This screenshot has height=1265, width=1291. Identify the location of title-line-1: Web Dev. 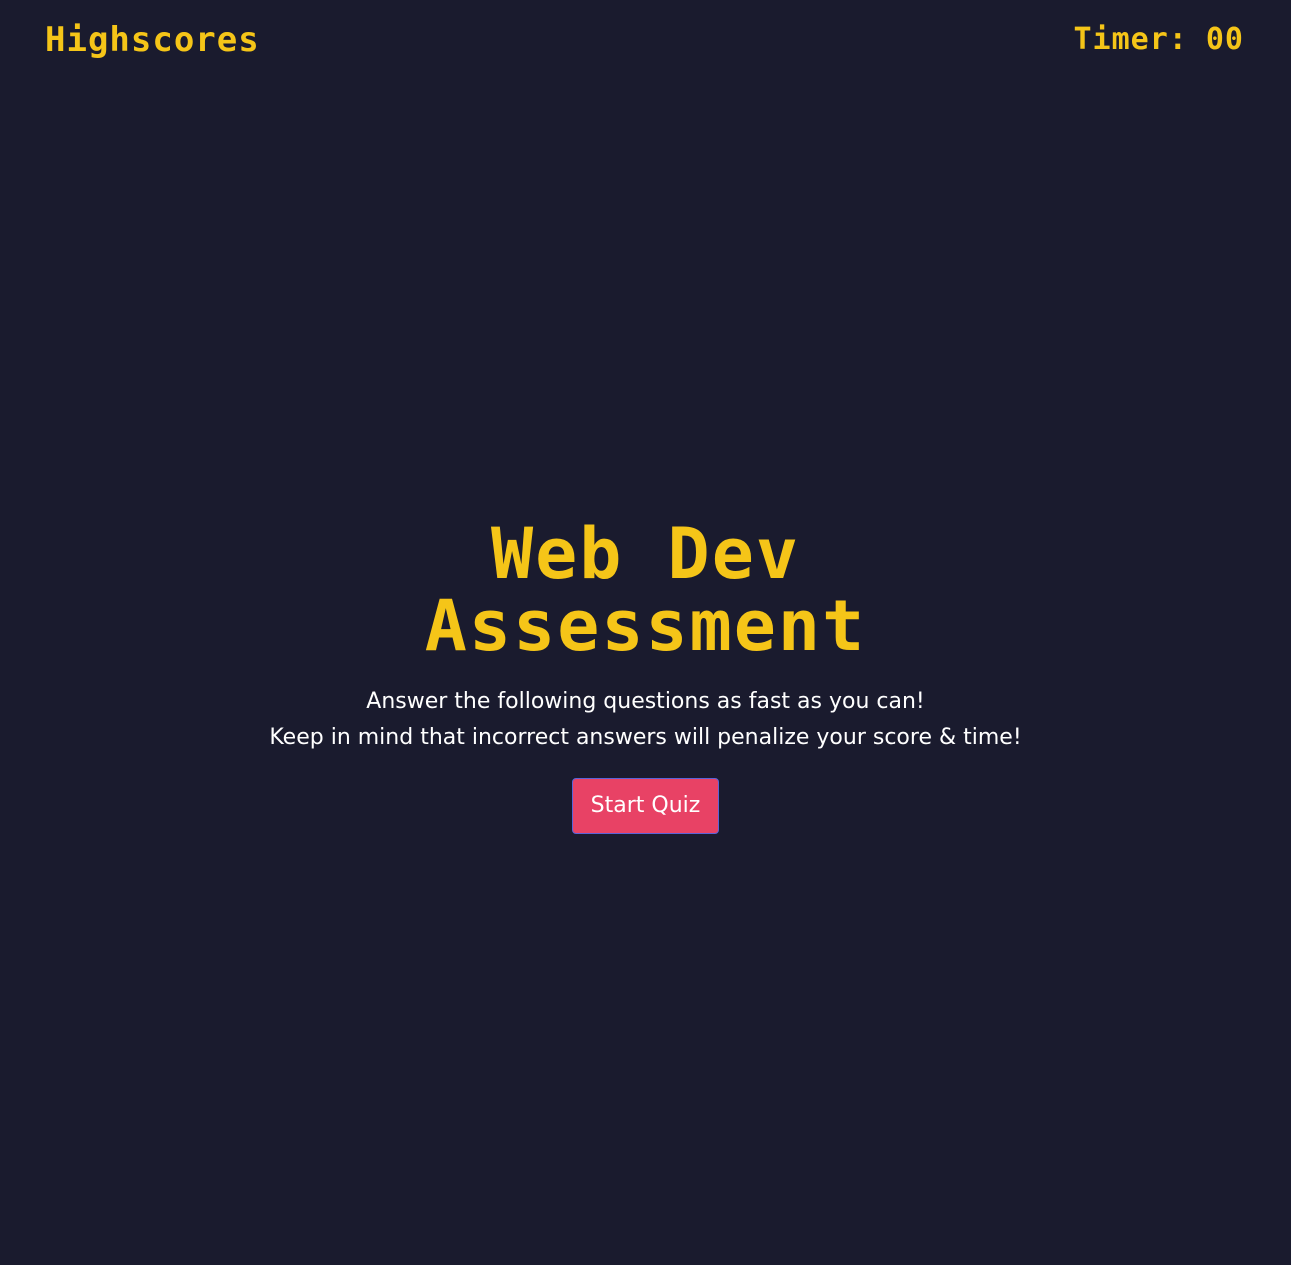
(645, 554).